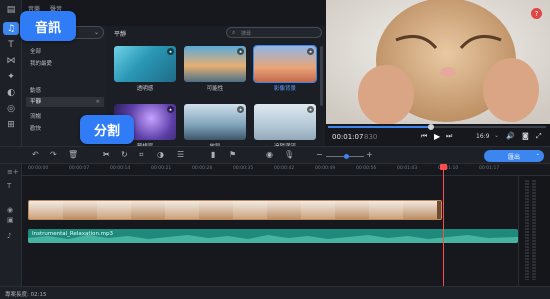 Image resolution: width=550 pixels, height=299 pixels. What do you see at coordinates (48, 26) in the screenshot?
I see `audio-callout: 音訊` at bounding box center [48, 26].